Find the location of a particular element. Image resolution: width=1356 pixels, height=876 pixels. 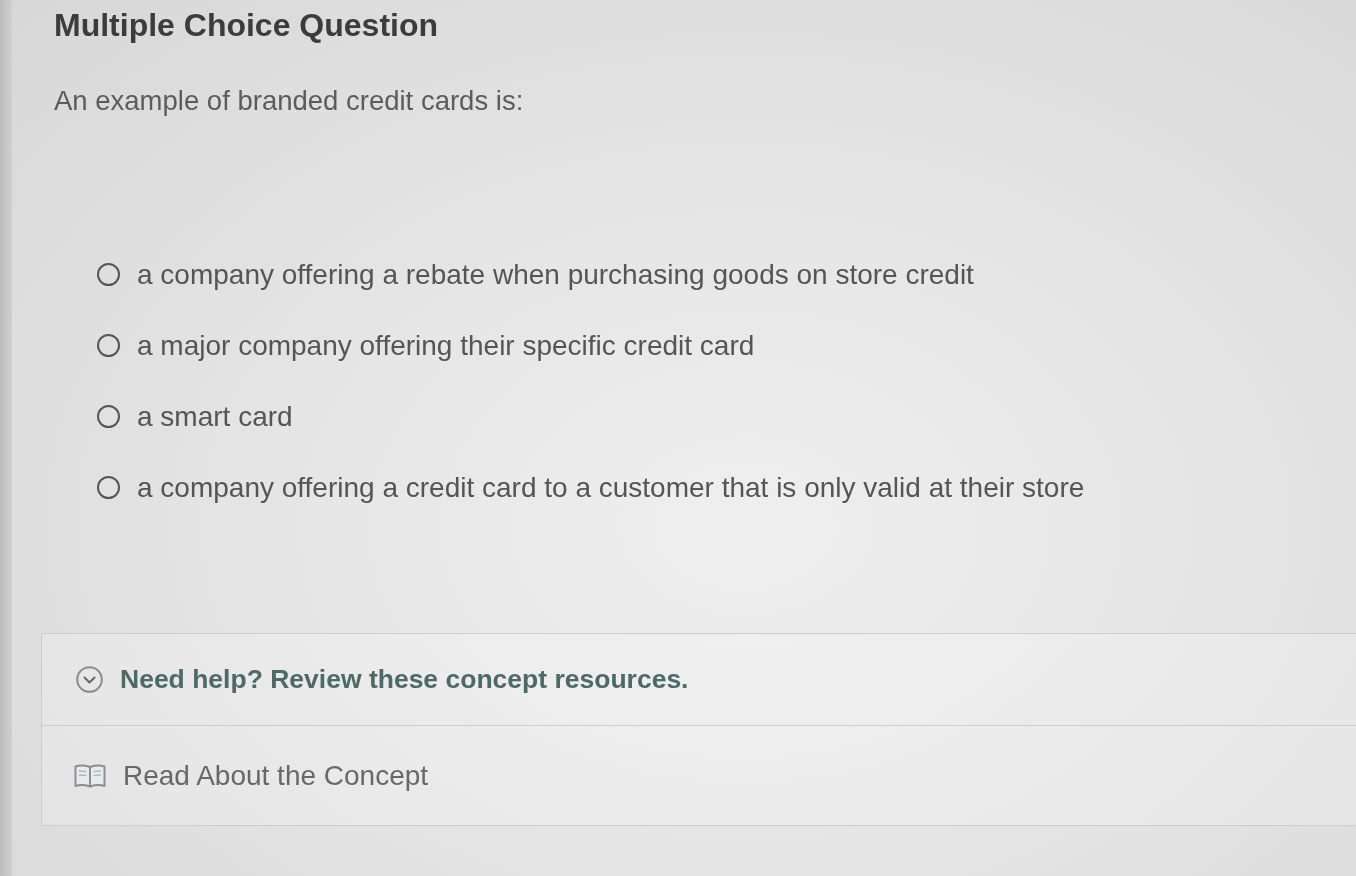

help-toggle-button: Need help? Review these concept resources. is located at coordinates (699, 679).